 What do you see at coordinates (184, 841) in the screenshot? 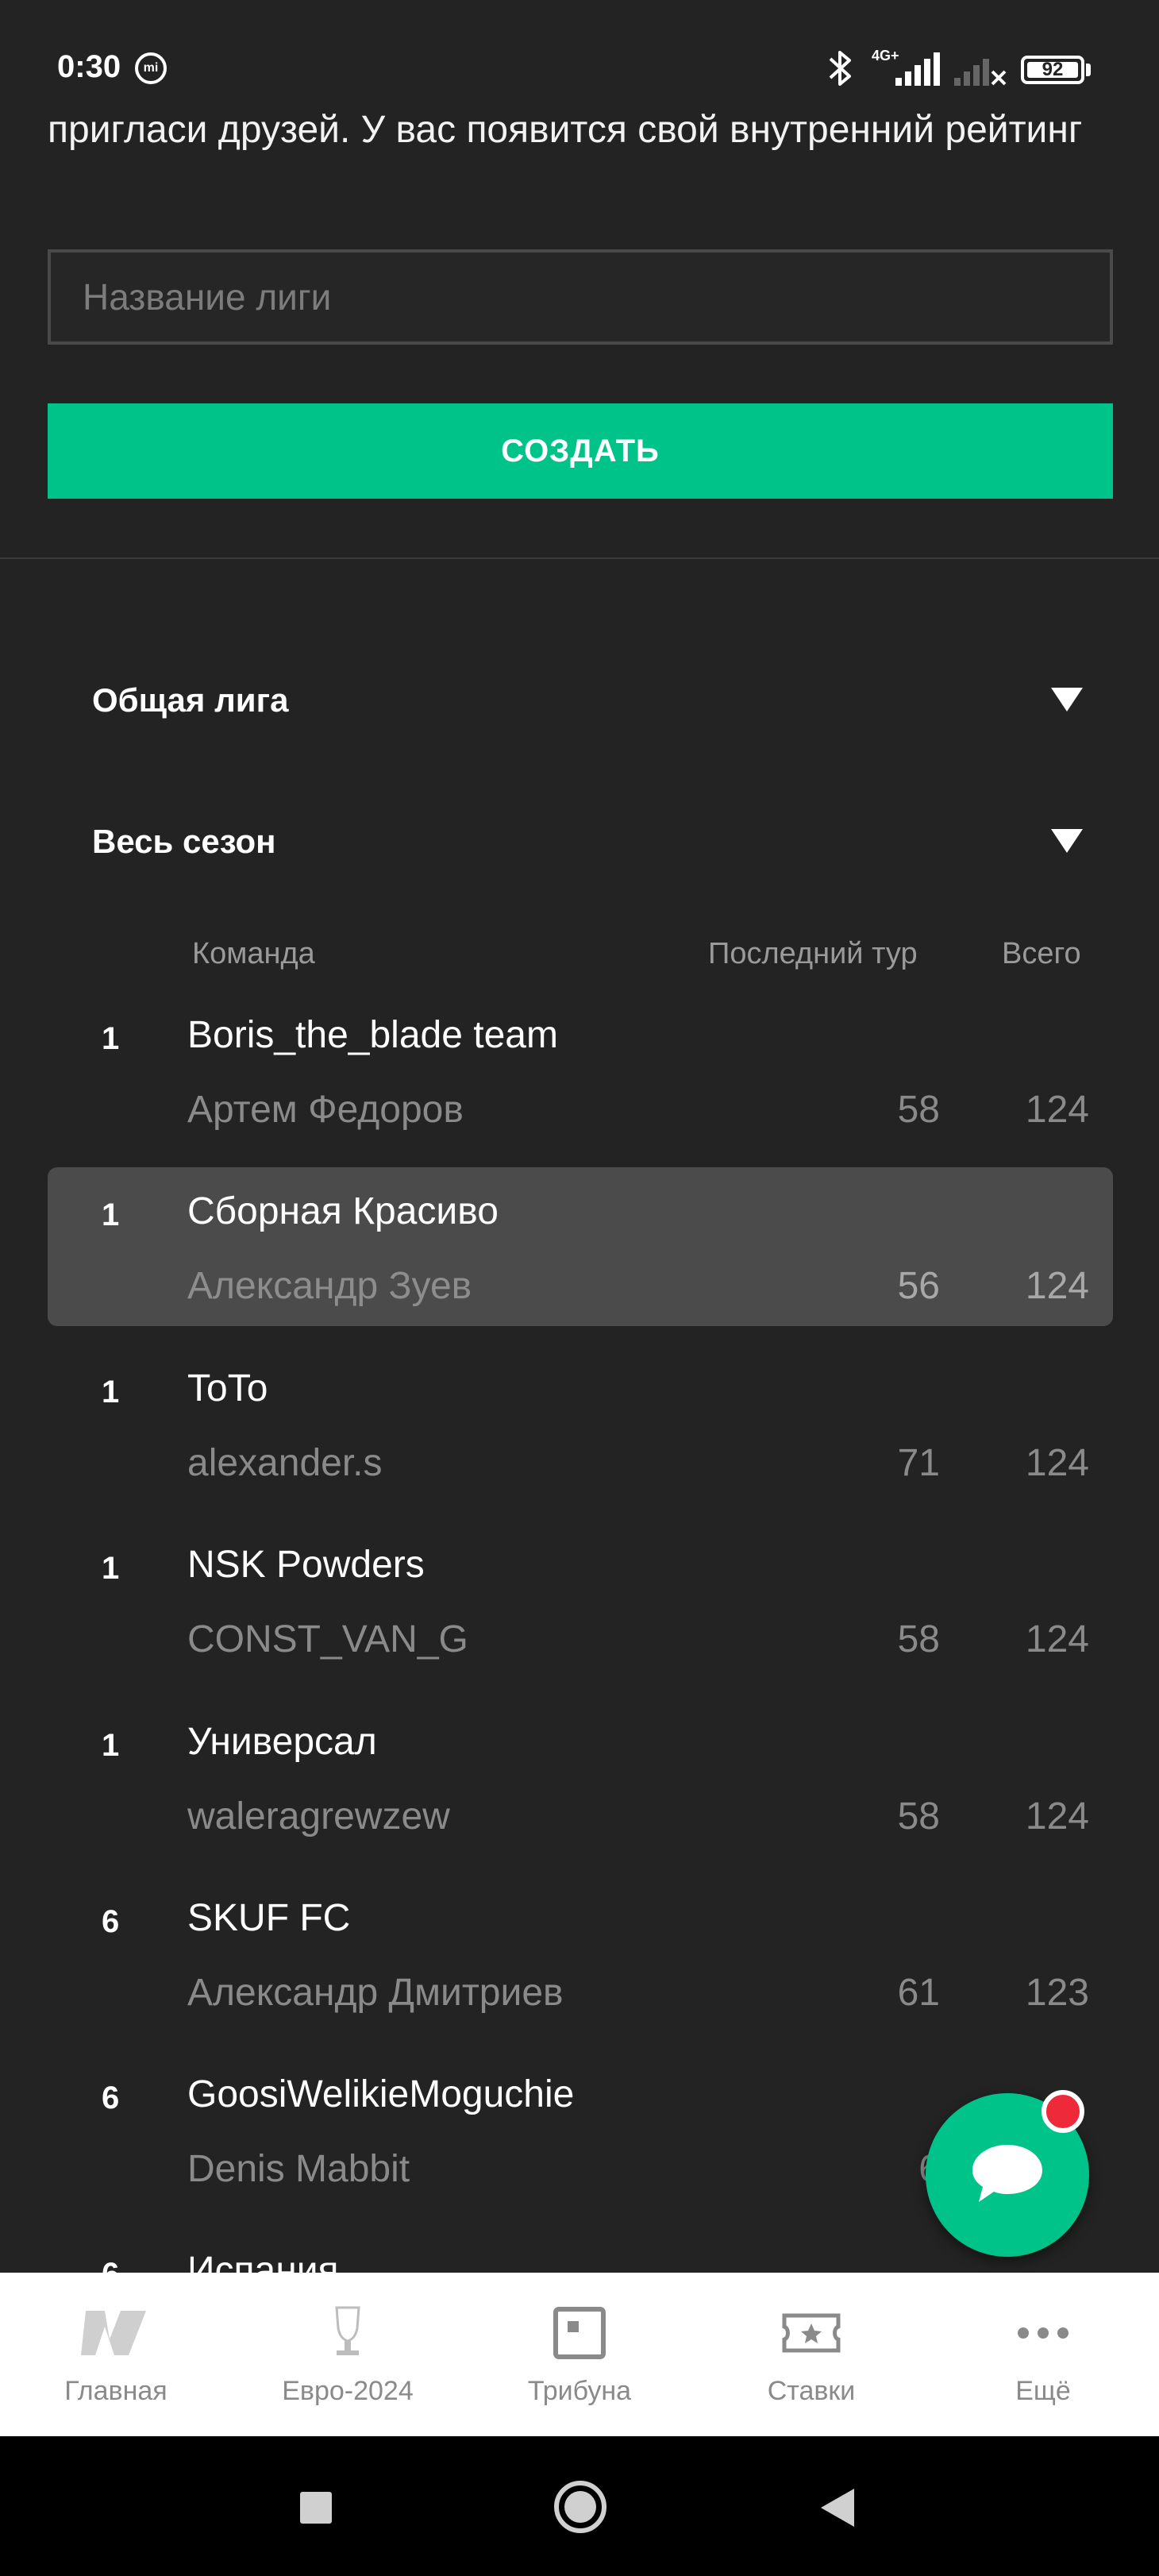
I see `period-dropdown-label: Весь сезон` at bounding box center [184, 841].